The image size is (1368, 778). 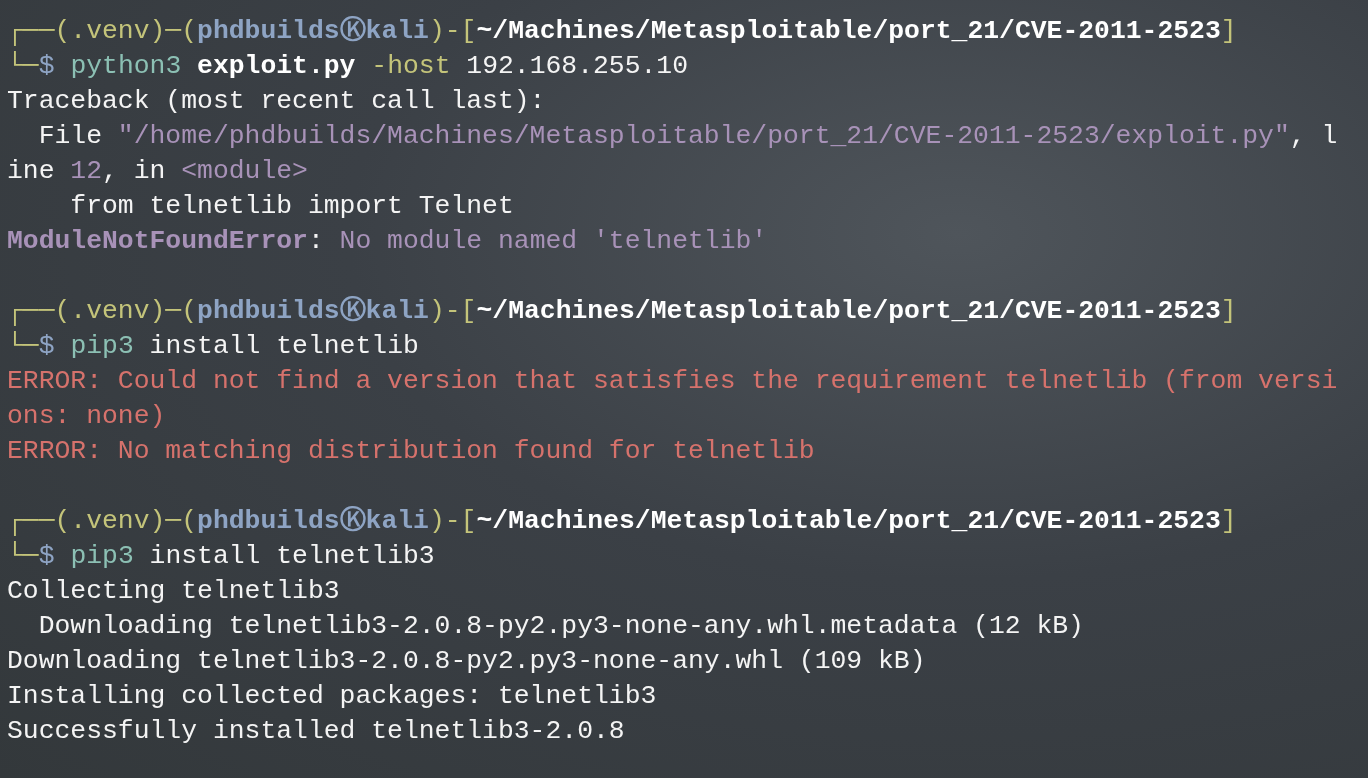 I want to click on terminal-line: ModuleNotFoundError: No module named 'telnetlib', so click(x=387, y=241).